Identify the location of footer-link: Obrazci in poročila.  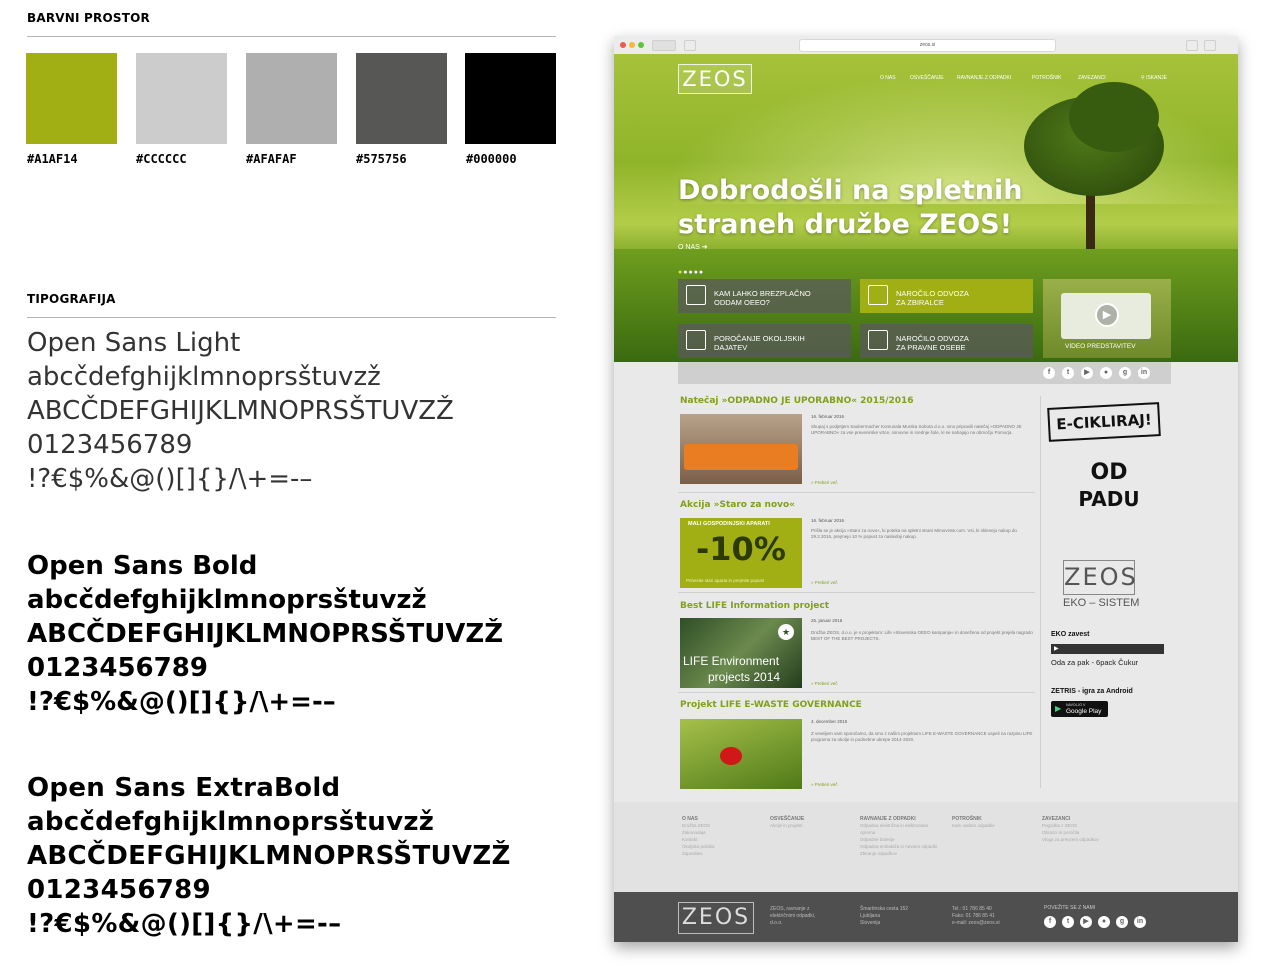
(1082, 832).